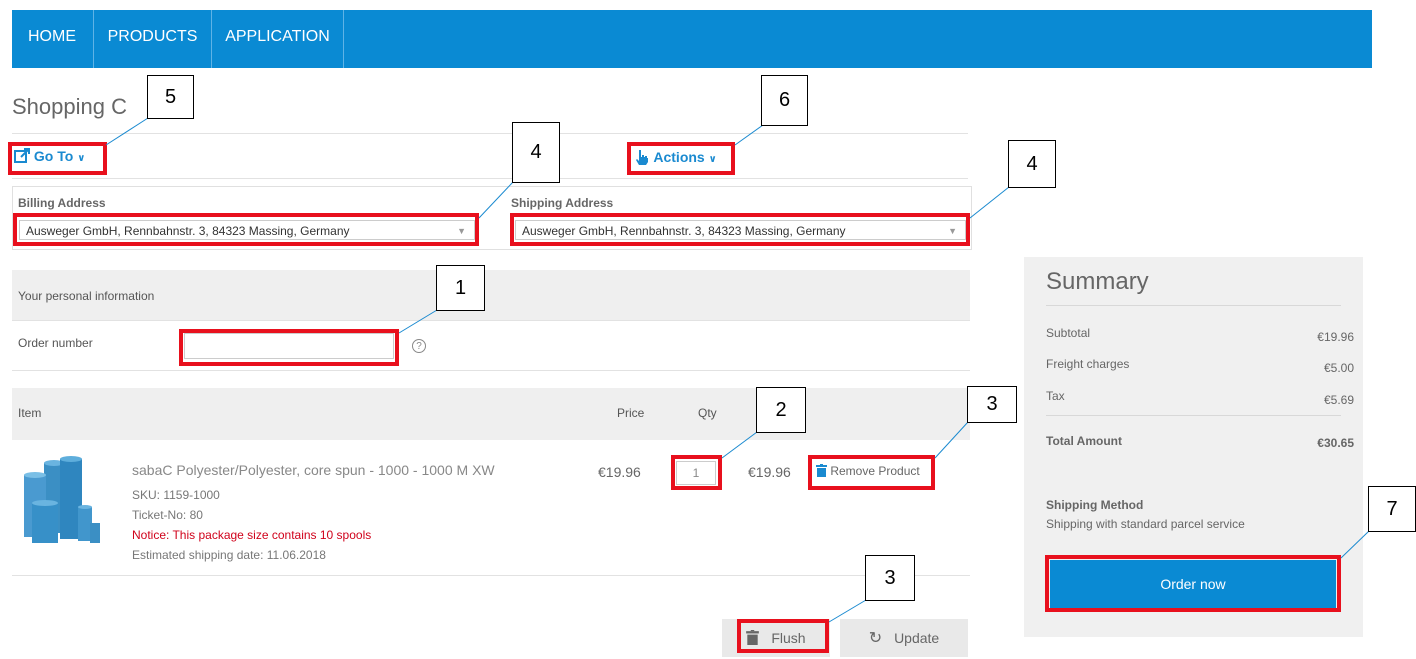 The width and height of the screenshot is (1416, 659). I want to click on callout-6: 6, so click(784, 100).